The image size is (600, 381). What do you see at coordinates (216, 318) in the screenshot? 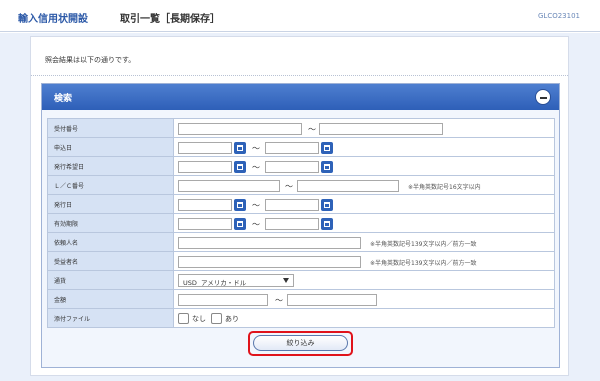
I see `attachment-yes-checkbox` at bounding box center [216, 318].